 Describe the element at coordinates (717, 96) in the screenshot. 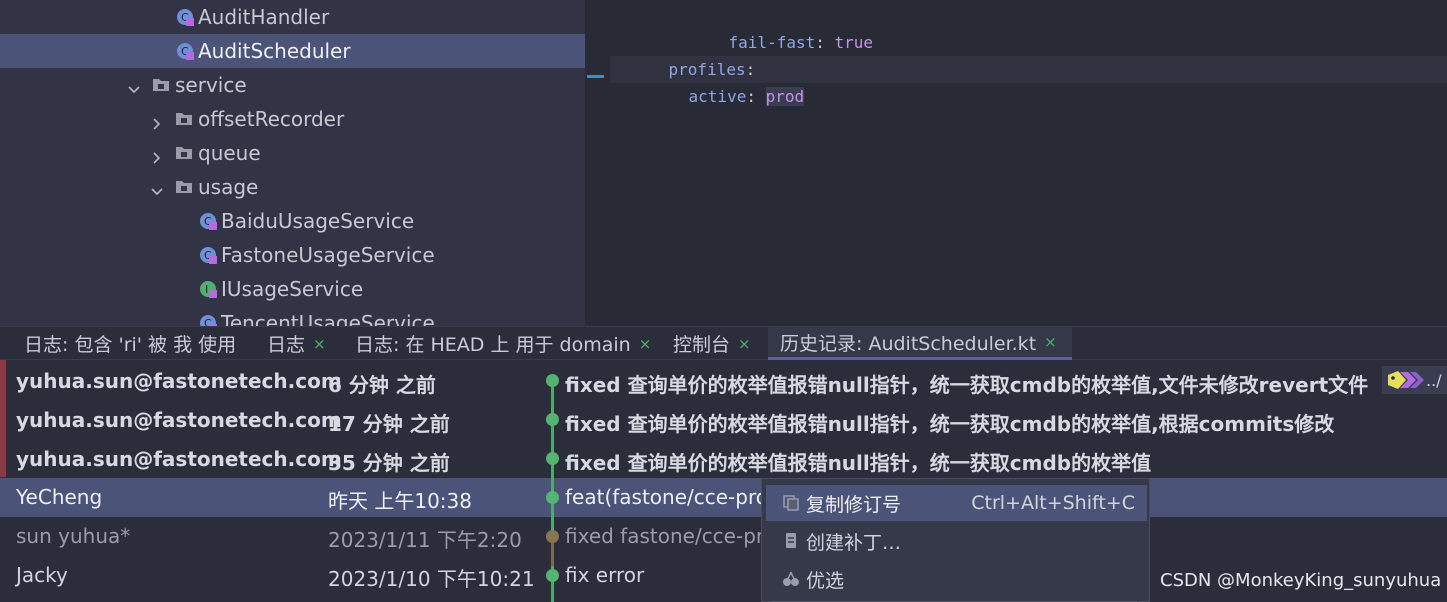

I see `yaml-key: active` at that location.